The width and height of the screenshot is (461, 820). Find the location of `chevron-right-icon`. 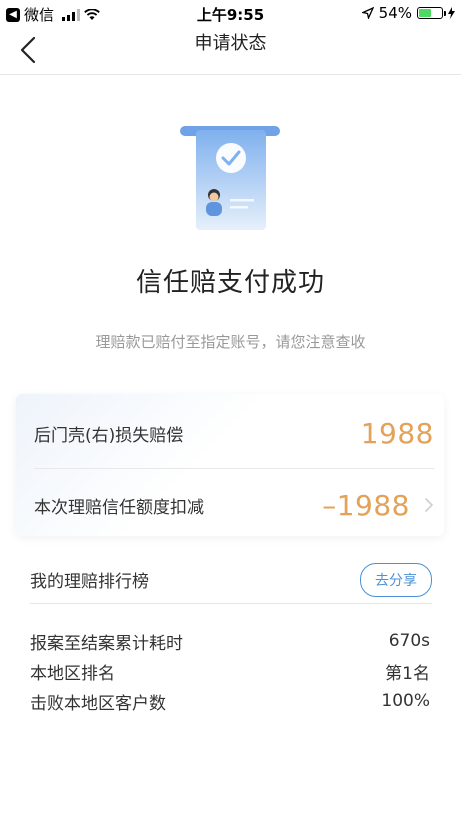

chevron-right-icon is located at coordinates (429, 505).